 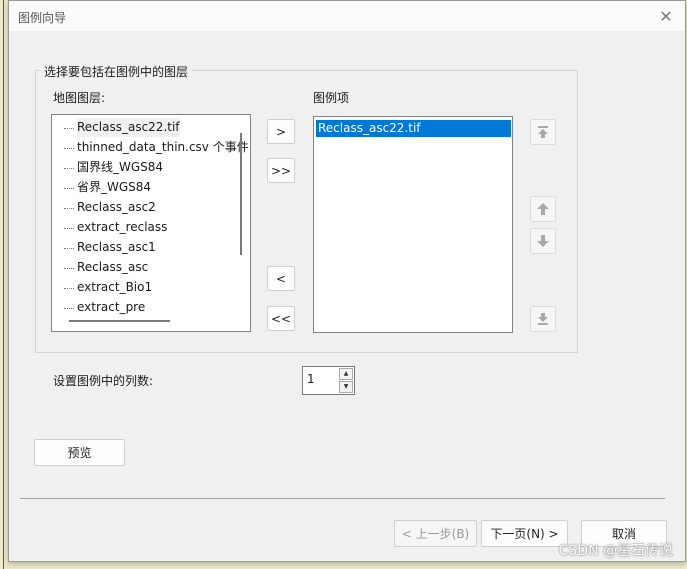 I want to click on arrow-up-icon, so click(x=543, y=209).